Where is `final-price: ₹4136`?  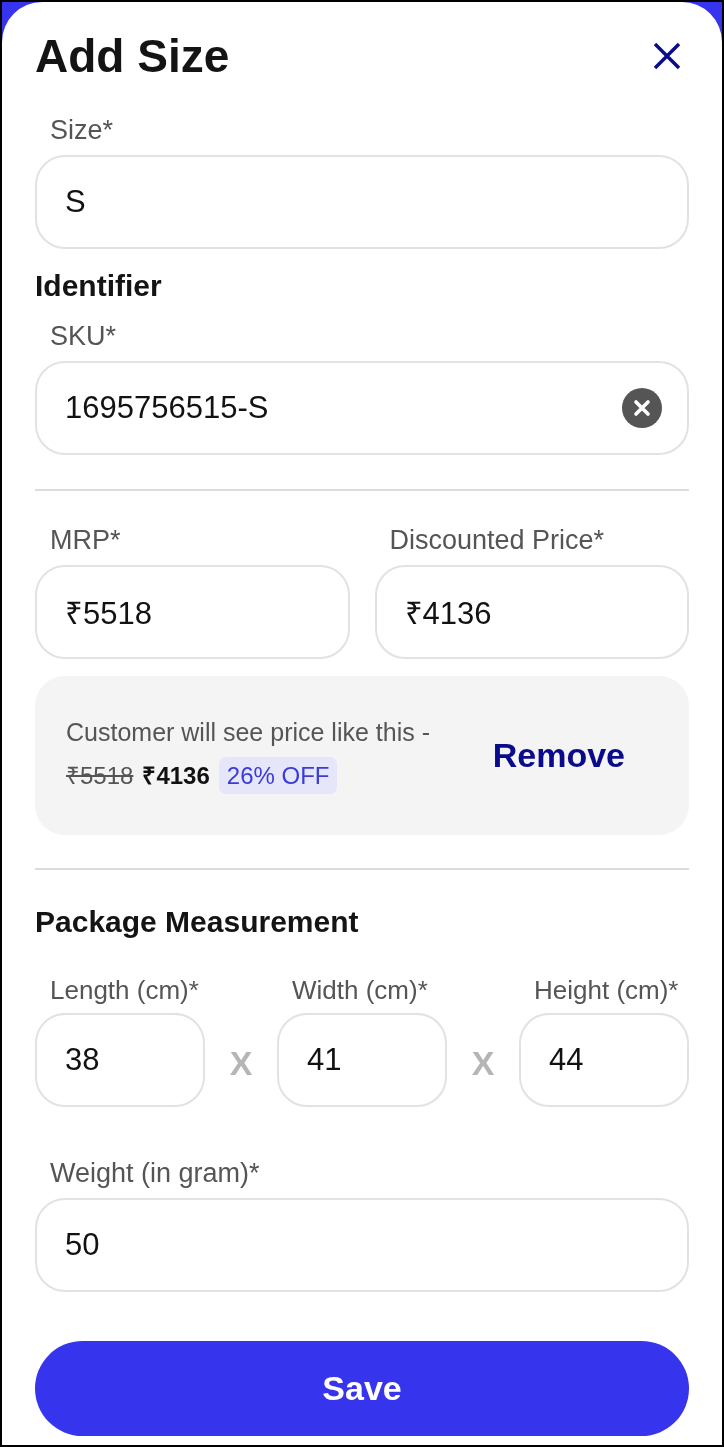 final-price: ₹4136 is located at coordinates (176, 775).